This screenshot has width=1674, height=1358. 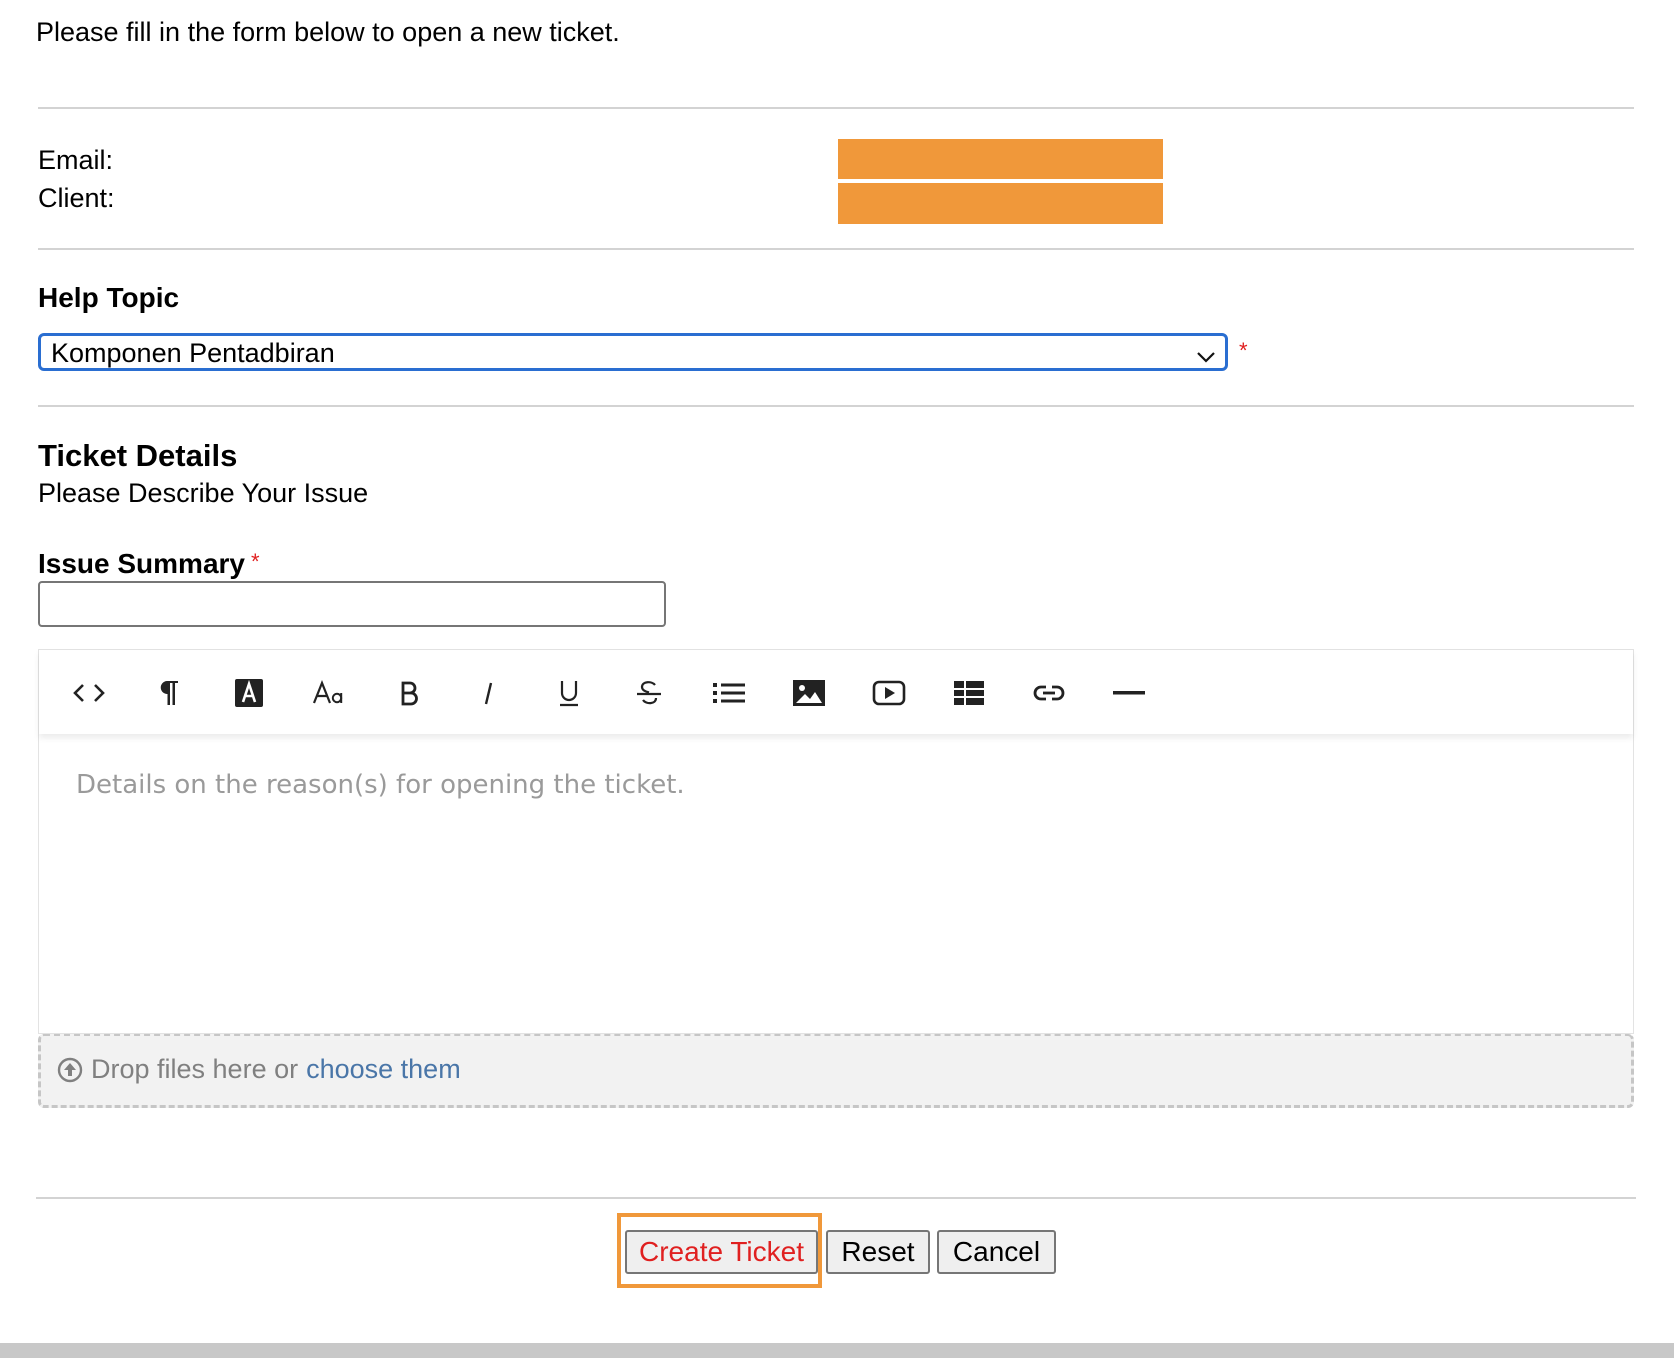 What do you see at coordinates (352, 604) in the screenshot?
I see `issue-summary-input` at bounding box center [352, 604].